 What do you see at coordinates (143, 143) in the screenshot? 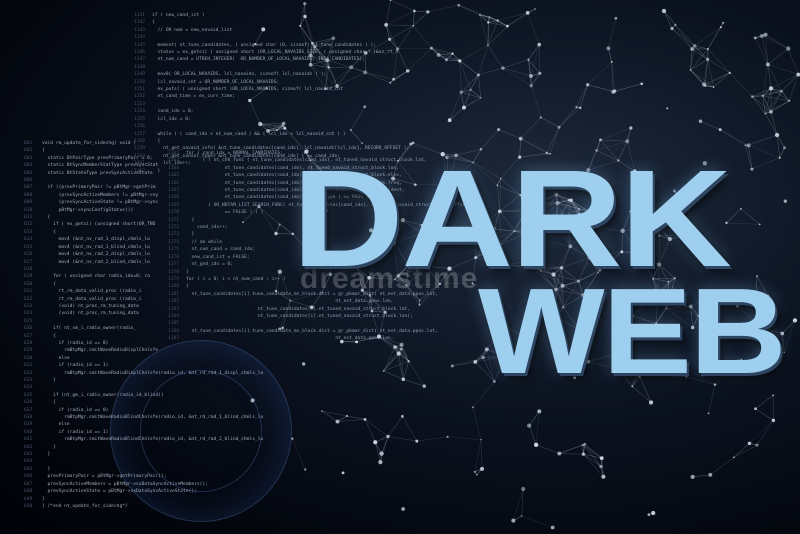
I see `code-line: 601 void rm_update_for_sidechg( void )` at bounding box center [143, 143].